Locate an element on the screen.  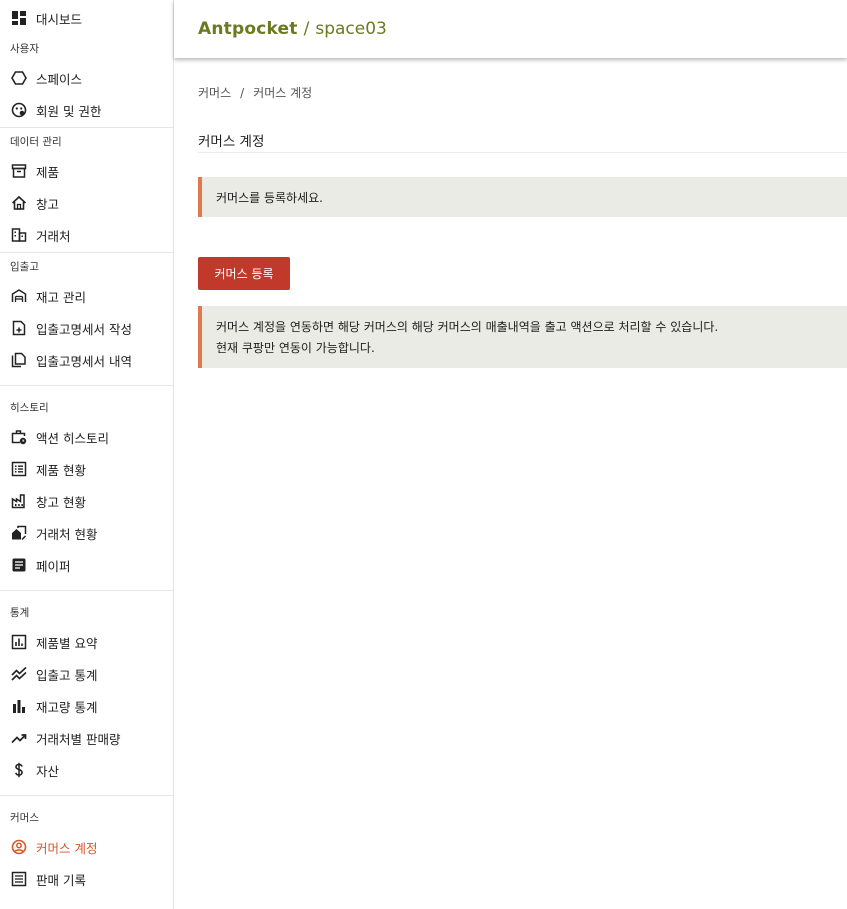
info-notice-line-2: 현재 쿠팡만 연동이 가능합니다. is located at coordinates (295, 348).